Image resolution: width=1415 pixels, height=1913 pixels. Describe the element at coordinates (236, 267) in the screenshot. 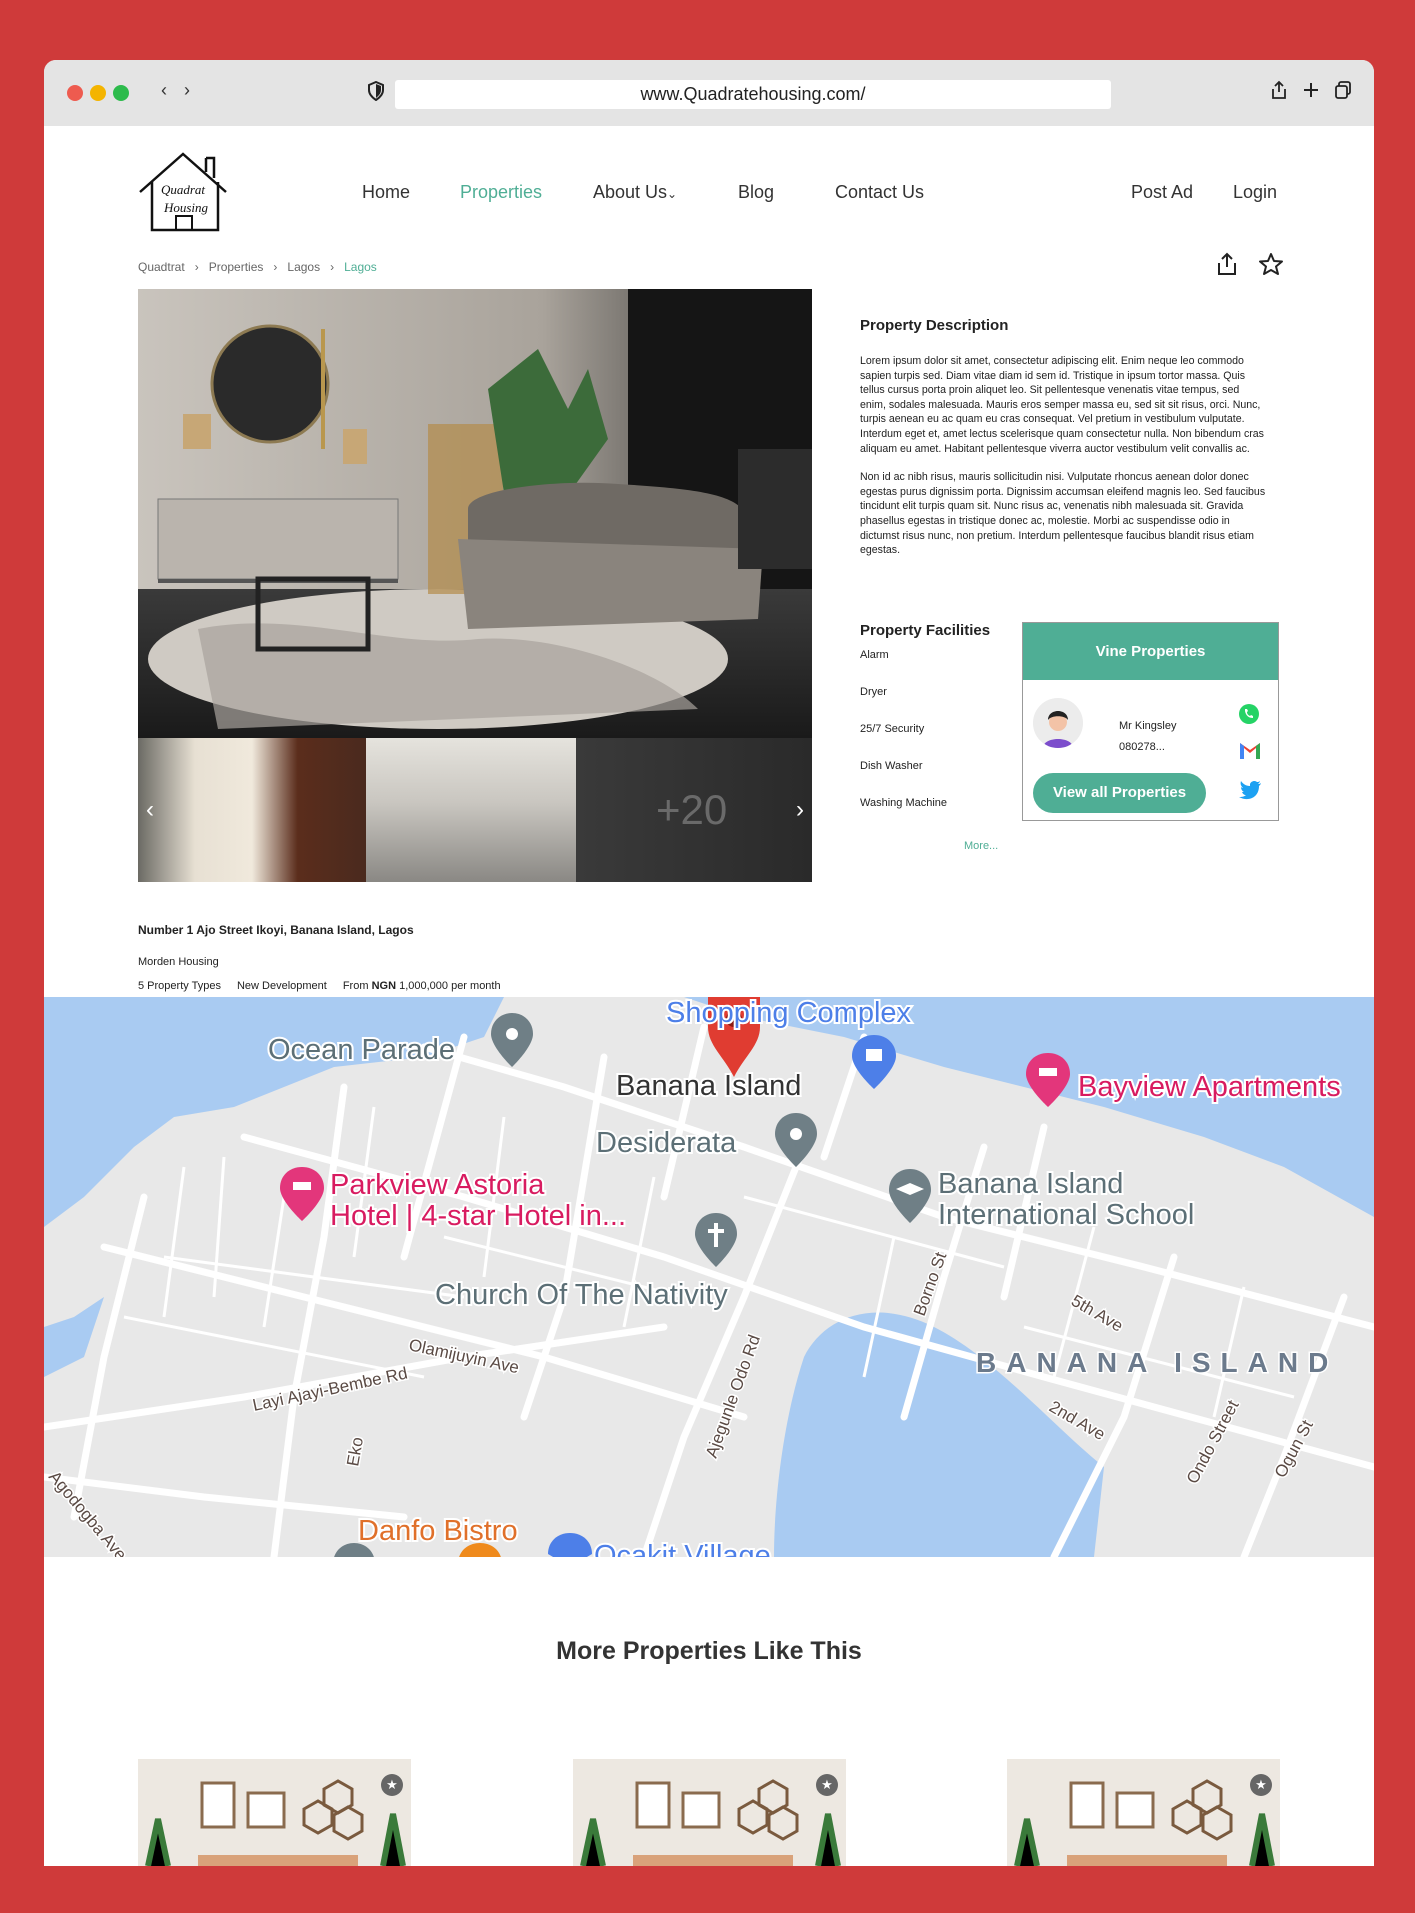

I see `breadcrumb-item: Properties` at that location.